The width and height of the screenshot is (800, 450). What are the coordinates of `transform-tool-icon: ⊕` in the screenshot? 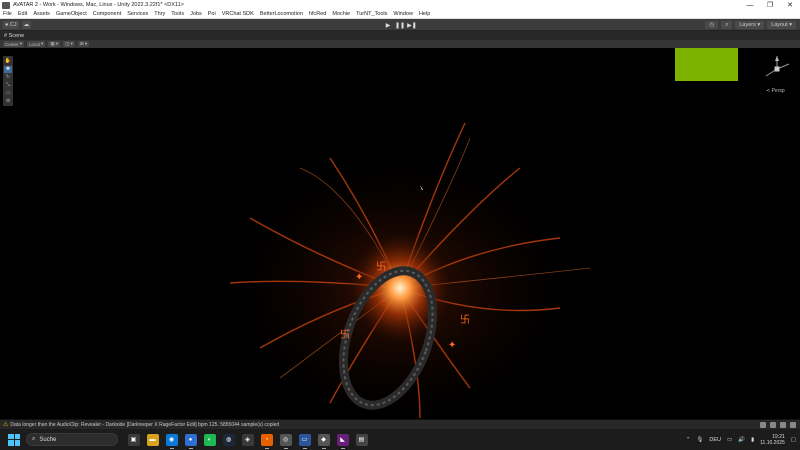 It's located at (8, 101).